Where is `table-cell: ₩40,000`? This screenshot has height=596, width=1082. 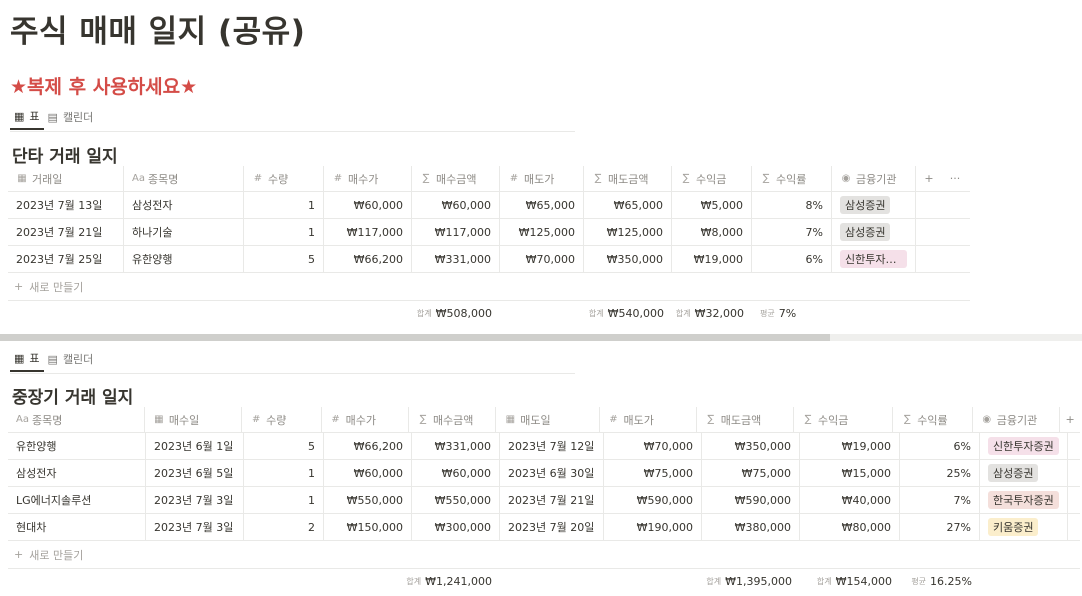
table-cell: ₩40,000 is located at coordinates (850, 500).